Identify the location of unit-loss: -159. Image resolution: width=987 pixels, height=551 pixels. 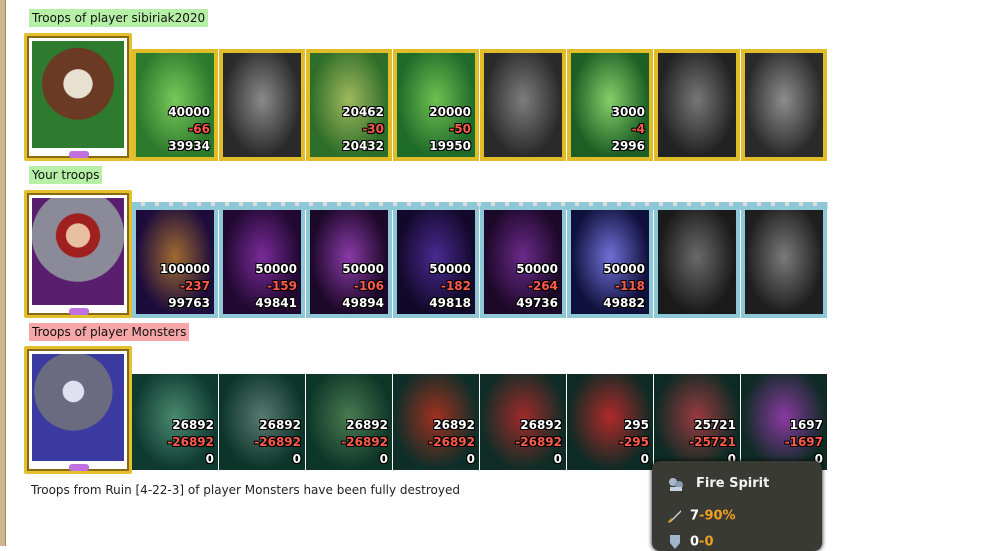
(281, 286).